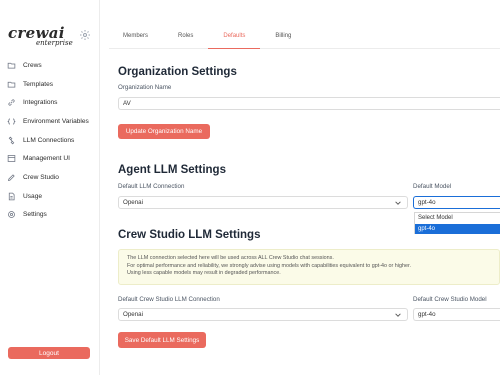 This screenshot has width=500, height=375. I want to click on default-llm-connection-select: Openai, so click(263, 202).